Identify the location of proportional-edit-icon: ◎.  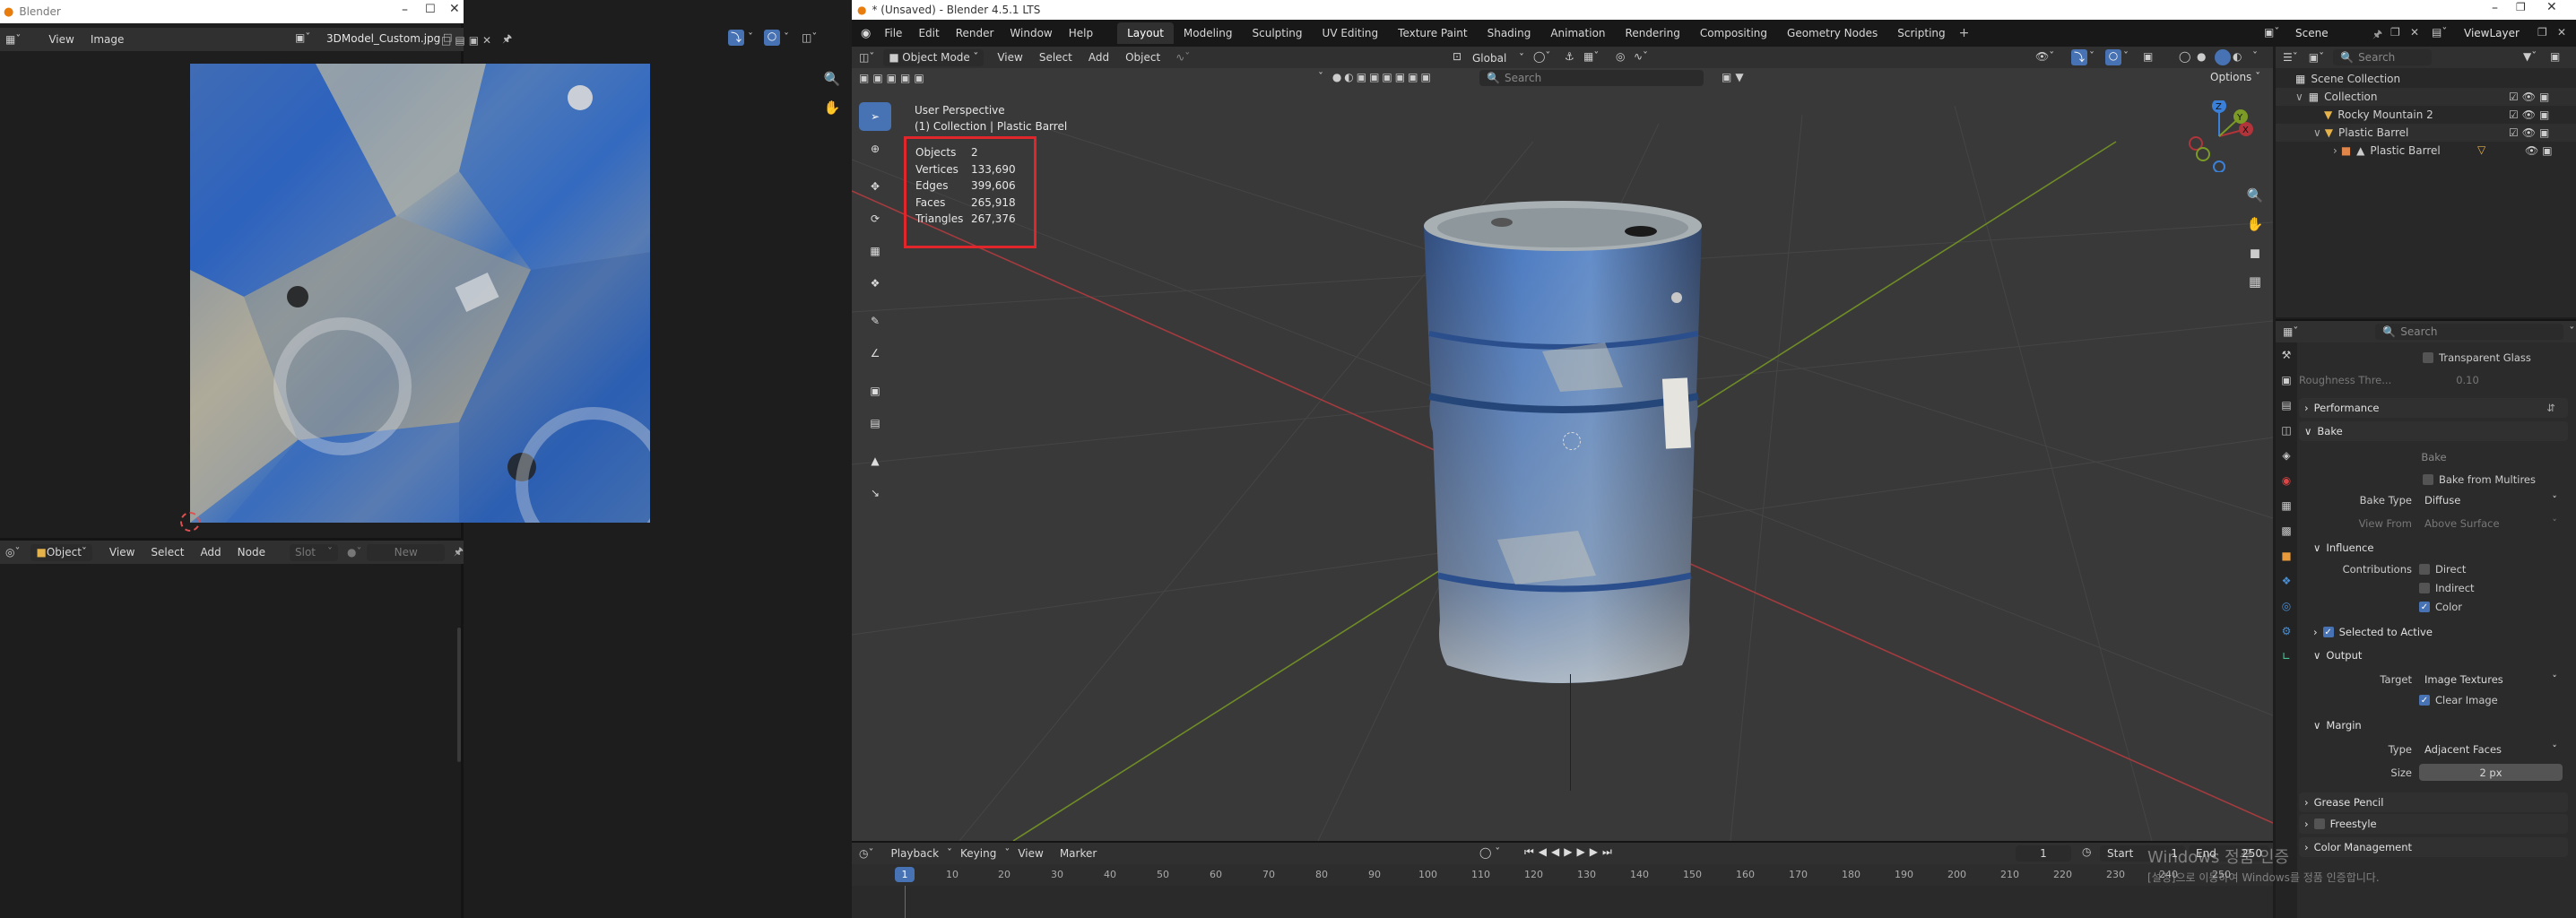
(1620, 57).